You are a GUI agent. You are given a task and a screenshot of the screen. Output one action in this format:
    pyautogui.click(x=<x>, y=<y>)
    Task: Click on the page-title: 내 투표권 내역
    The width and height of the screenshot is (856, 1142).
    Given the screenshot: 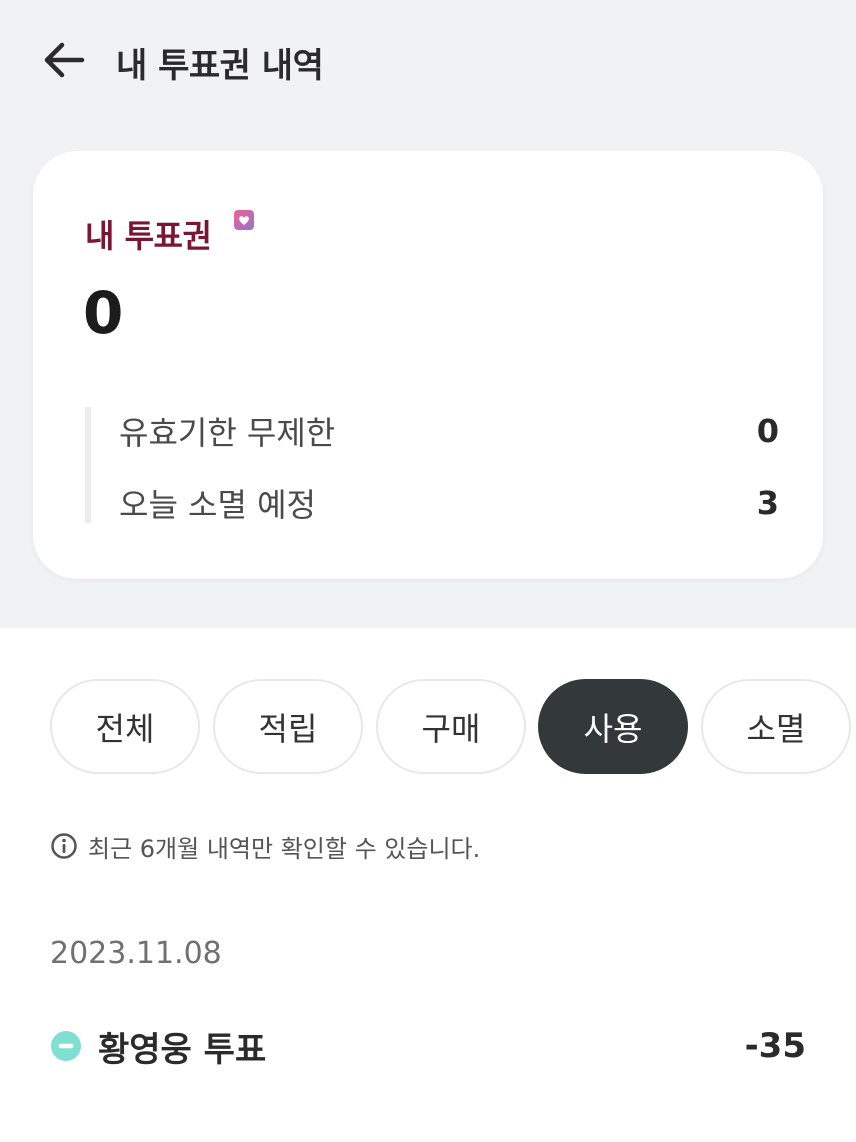 What is the action you would take?
    pyautogui.click(x=220, y=66)
    